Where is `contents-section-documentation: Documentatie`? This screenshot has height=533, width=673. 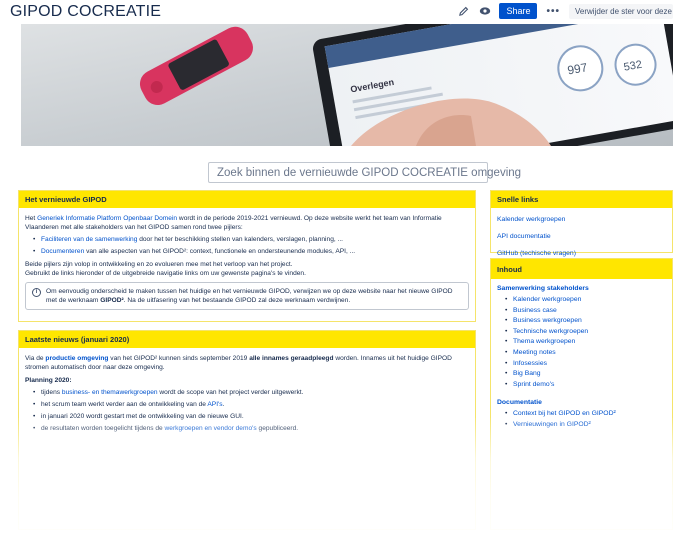 contents-section-documentation: Documentatie is located at coordinates (581, 402).